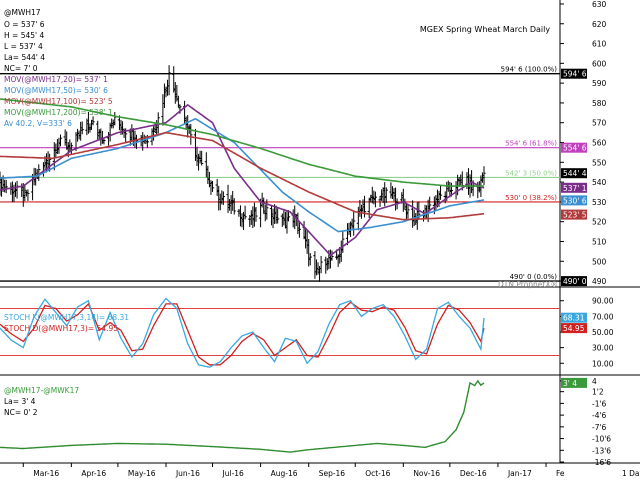 The height and width of the screenshot is (480, 640). Describe the element at coordinates (531, 144) in the screenshot. I see `fib-level-label: 554' 6 (61.8%)` at that location.